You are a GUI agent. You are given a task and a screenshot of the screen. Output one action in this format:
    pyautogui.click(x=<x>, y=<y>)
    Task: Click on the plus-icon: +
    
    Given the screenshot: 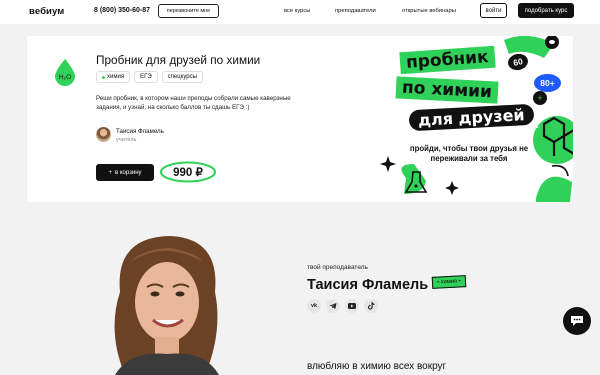 What is the action you would take?
    pyautogui.click(x=110, y=172)
    